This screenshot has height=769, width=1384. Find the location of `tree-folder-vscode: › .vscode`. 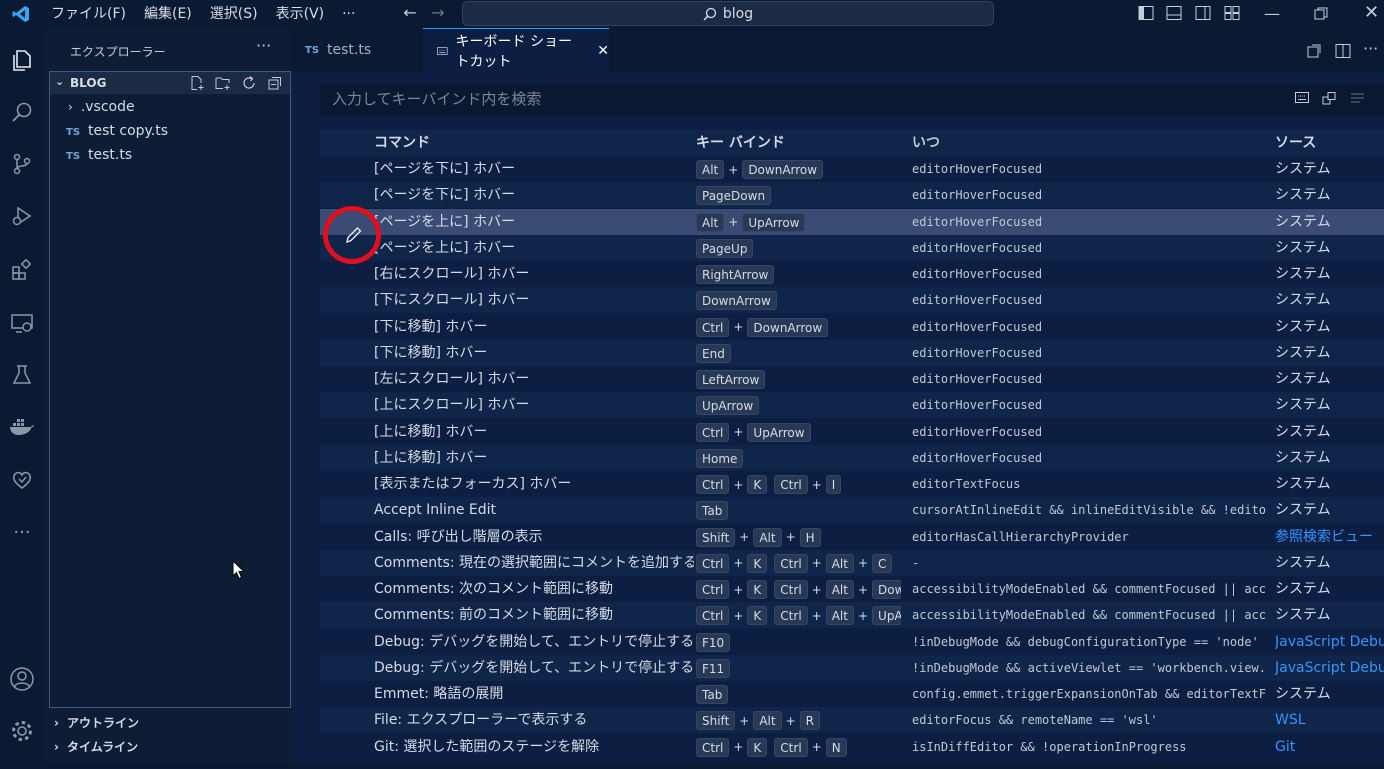

tree-folder-vscode: › .vscode is located at coordinates (101, 107).